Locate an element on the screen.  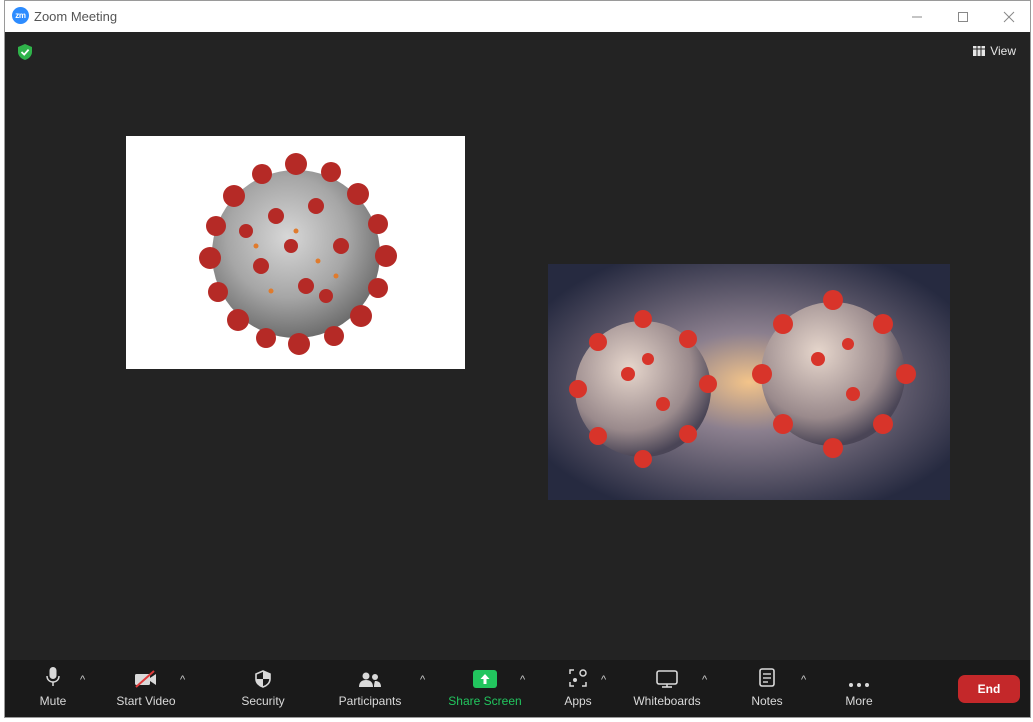
end-meeting-button: End is located at coordinates (989, 689).